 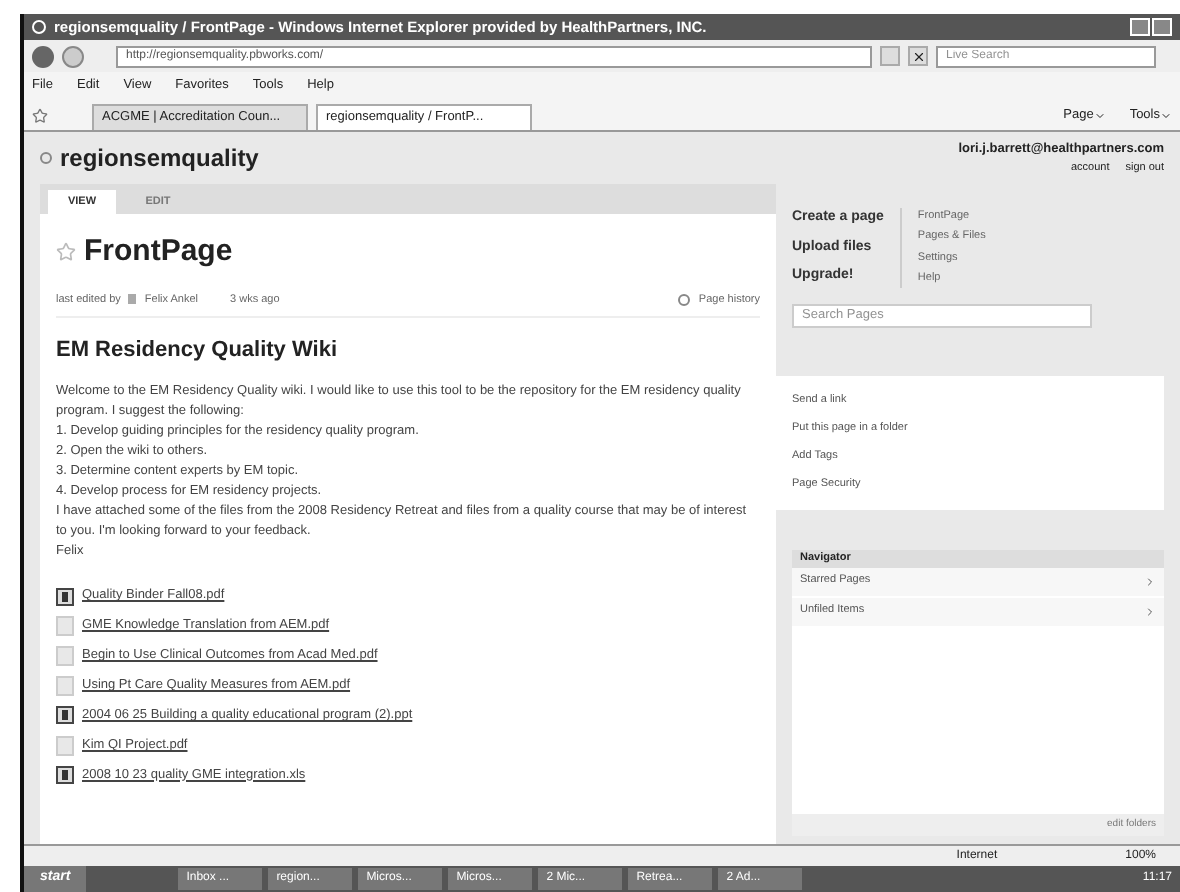 I want to click on browser-icon, so click(x=39, y=27).